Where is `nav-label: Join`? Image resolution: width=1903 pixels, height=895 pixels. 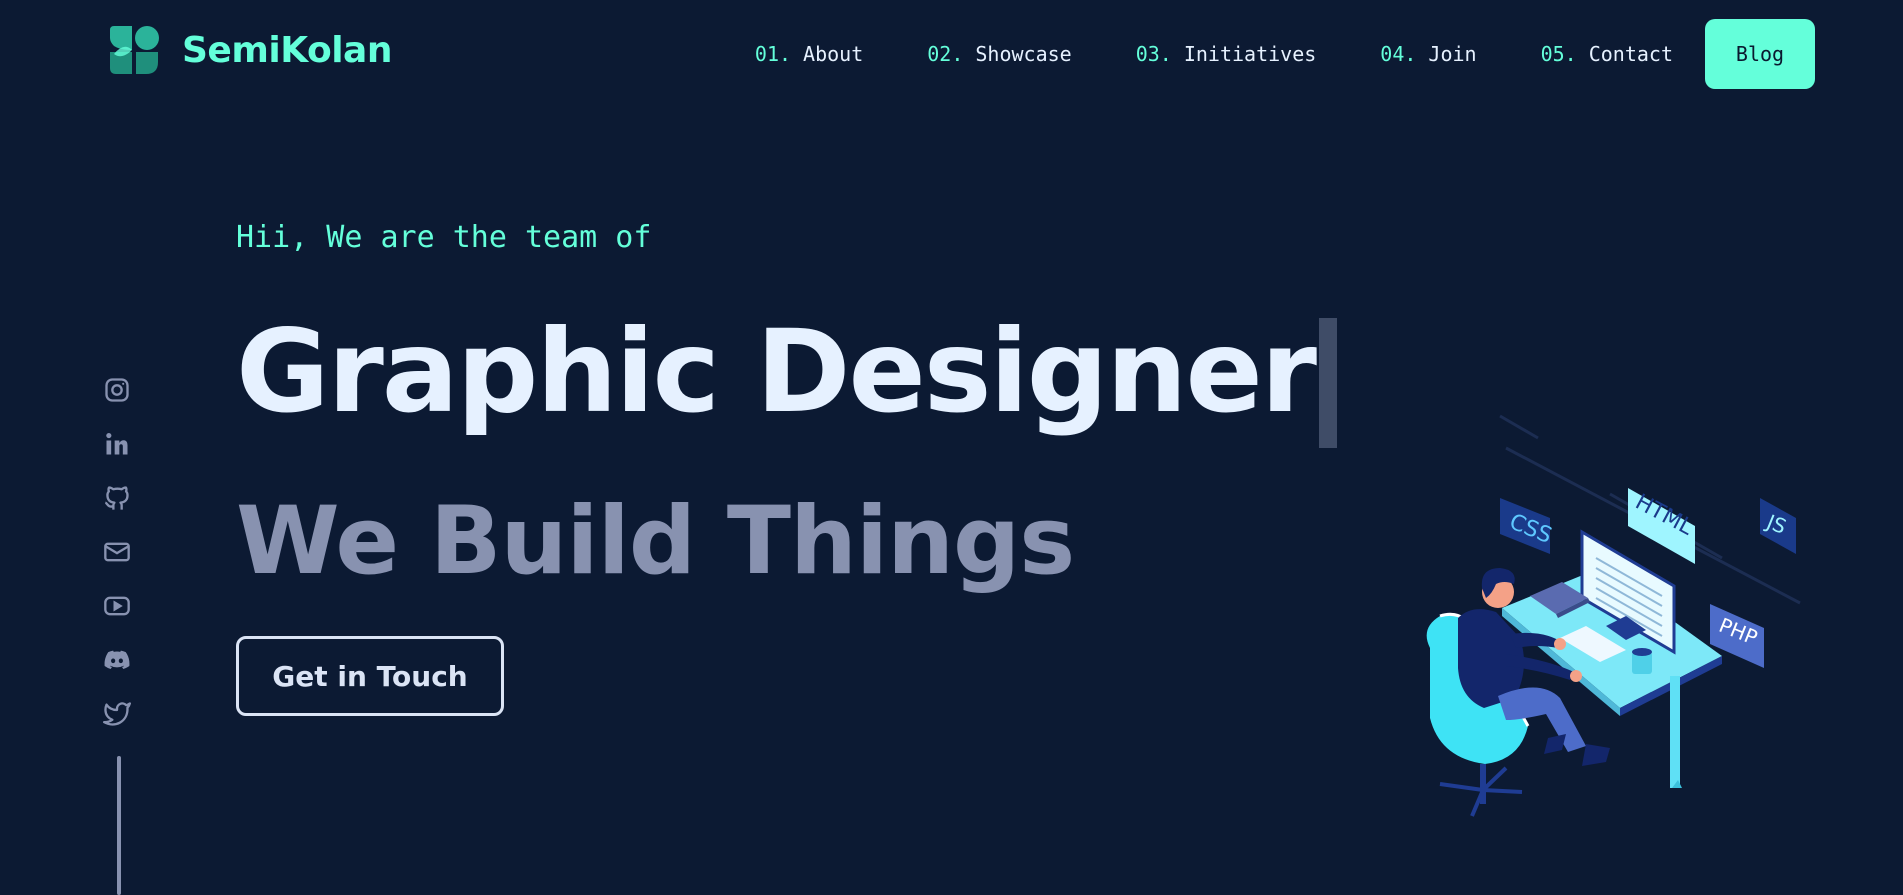
nav-label: Join is located at coordinates (1452, 54).